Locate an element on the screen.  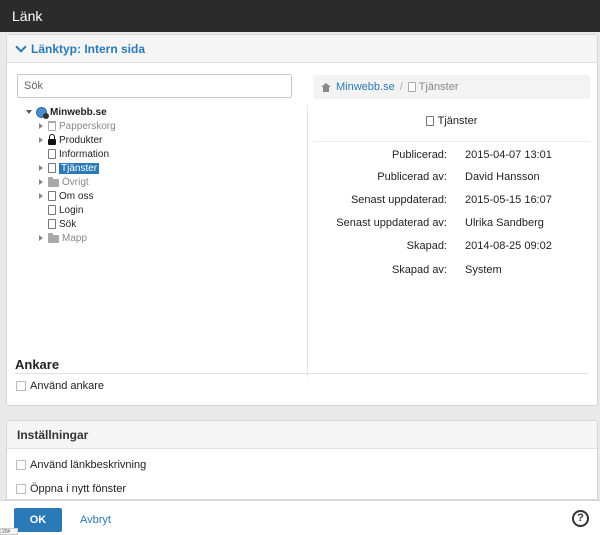
tree-item-label: Om oss is located at coordinates (76, 196).